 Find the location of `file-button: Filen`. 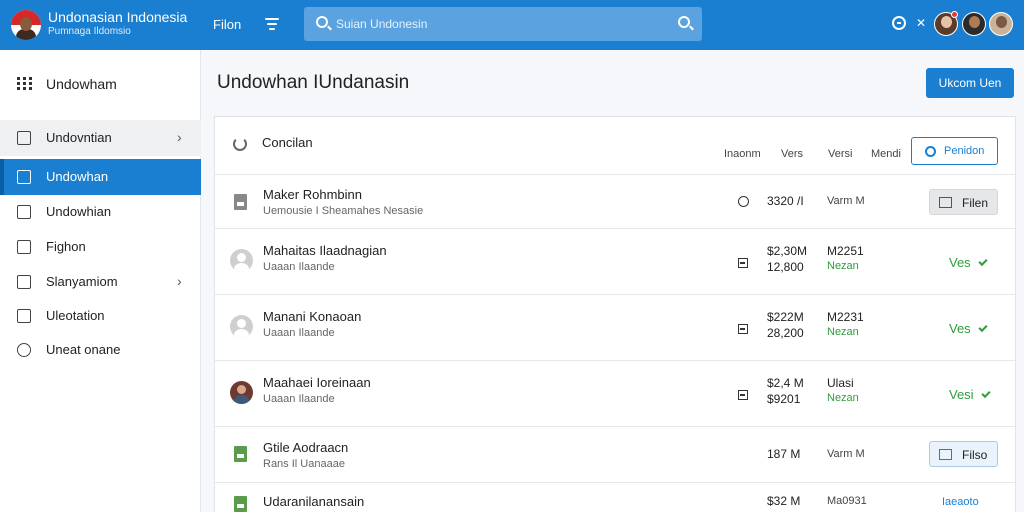

file-button: Filen is located at coordinates (963, 202).